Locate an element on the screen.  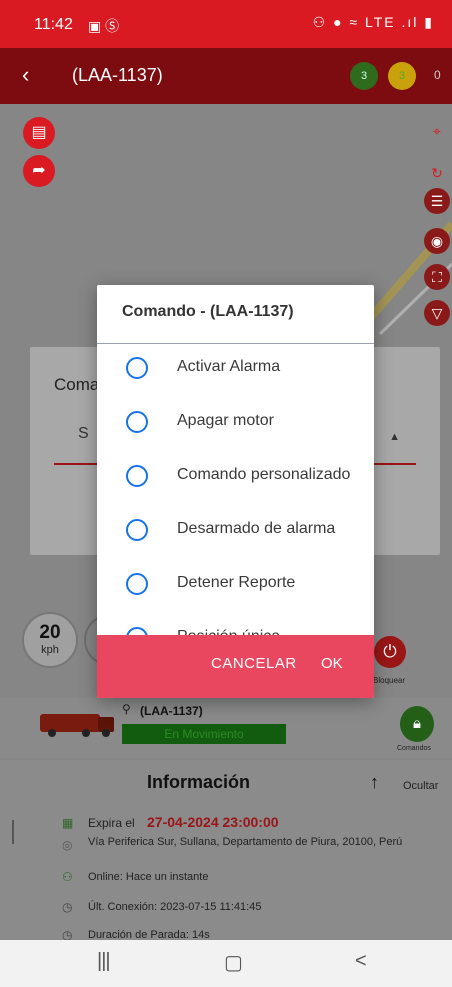
vehicle-plate: (LAA-1137) is located at coordinates (171, 711).